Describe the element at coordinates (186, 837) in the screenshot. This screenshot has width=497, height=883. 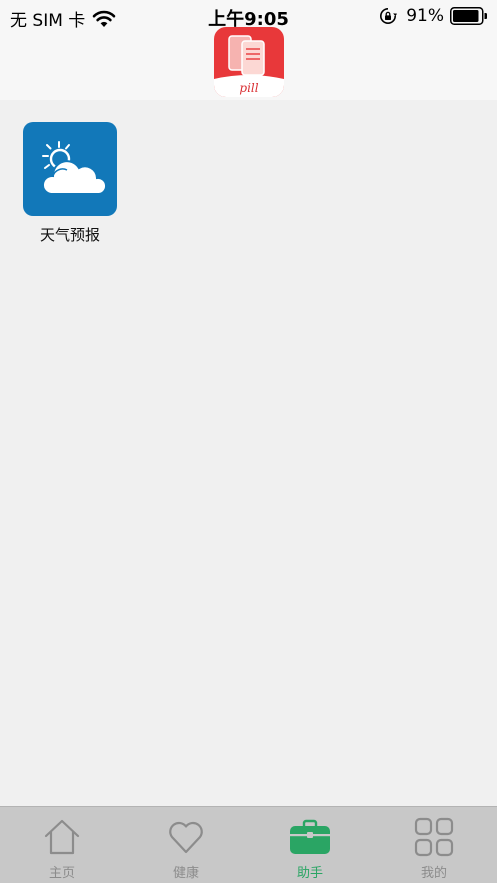
I see `heart-icon` at that location.